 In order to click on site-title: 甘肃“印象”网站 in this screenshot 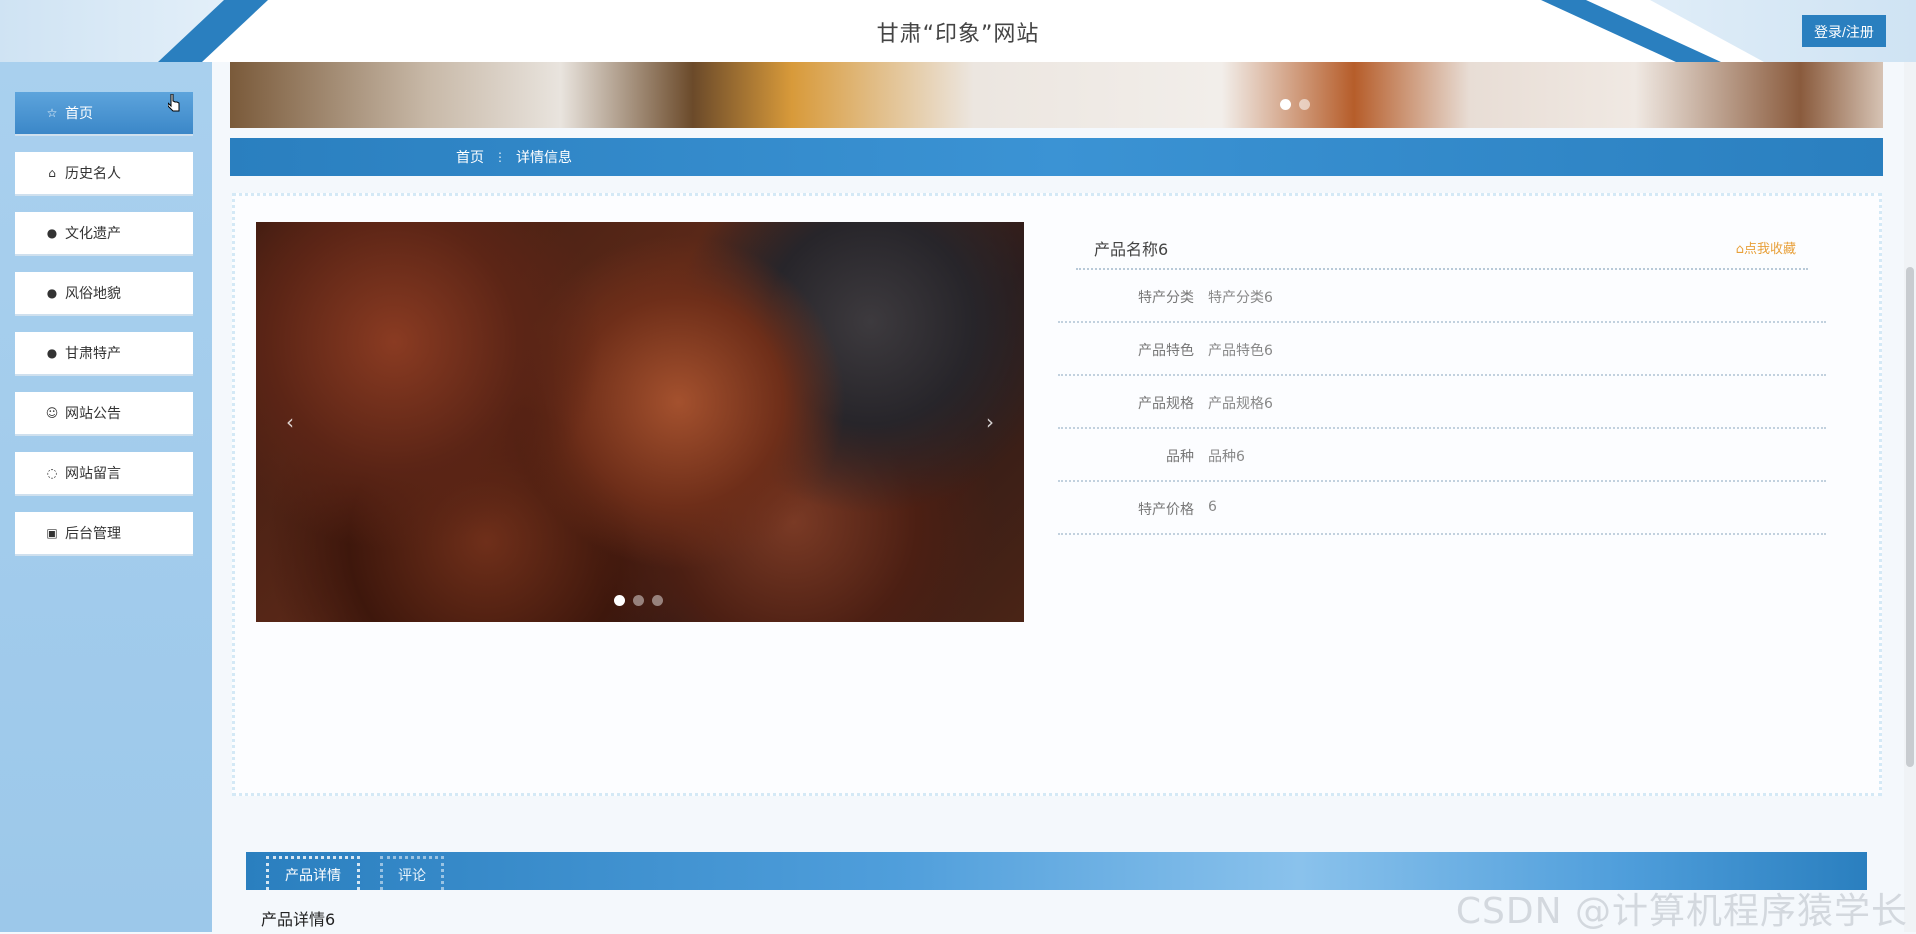, I will do `click(958, 34)`.